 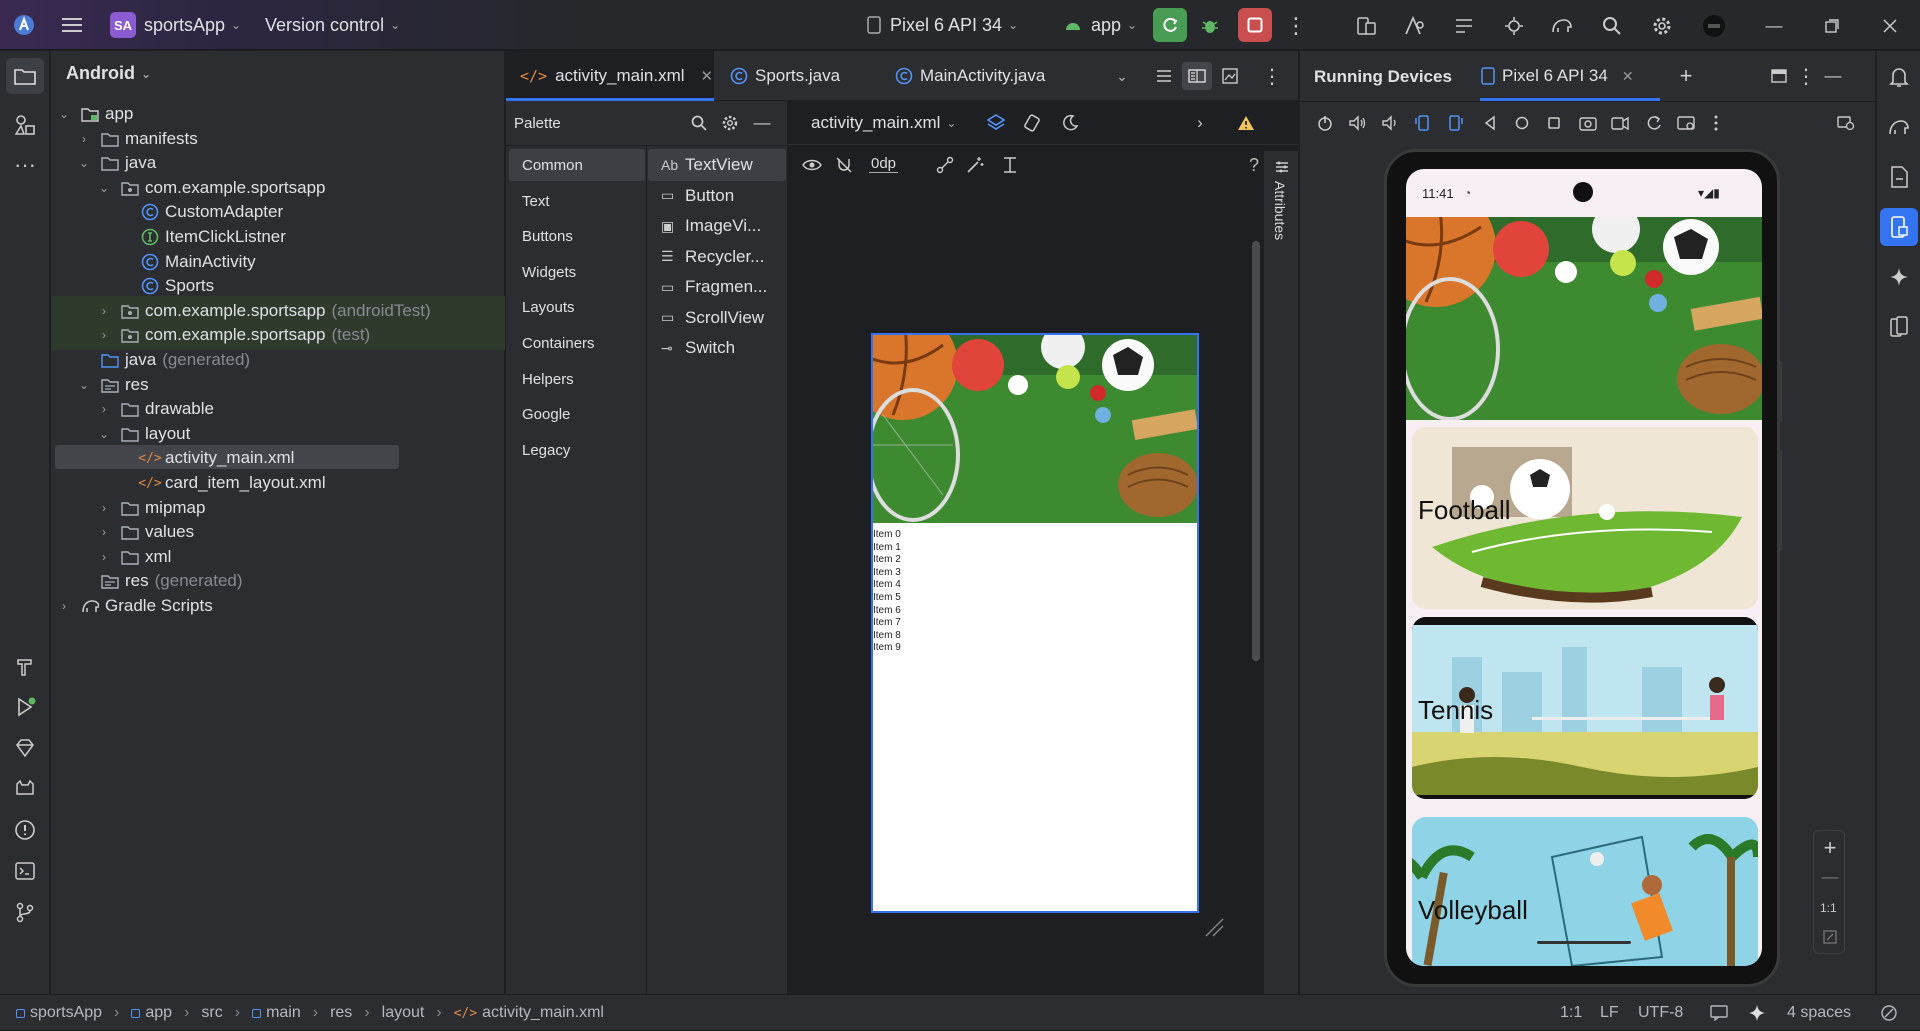 What do you see at coordinates (403, 1013) in the screenshot?
I see `breadcrumb-item: layout` at bounding box center [403, 1013].